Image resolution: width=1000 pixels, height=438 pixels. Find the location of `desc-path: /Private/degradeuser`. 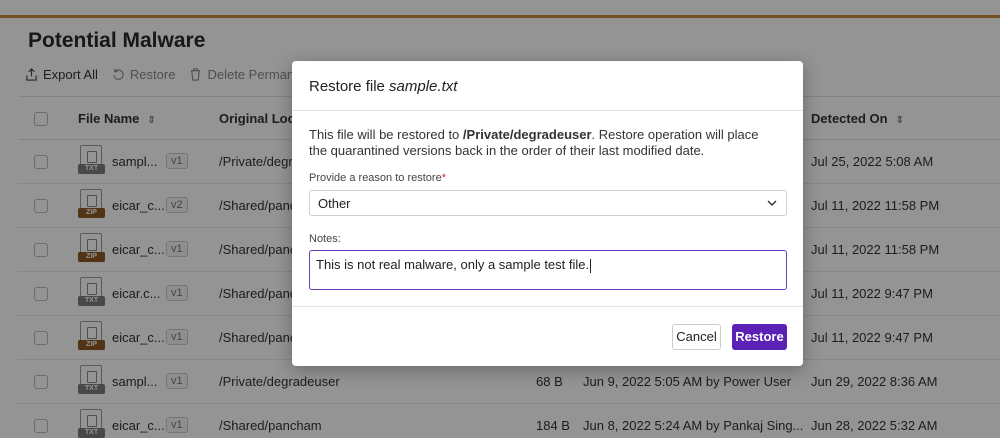

desc-path: /Private/degradeuser is located at coordinates (527, 134).